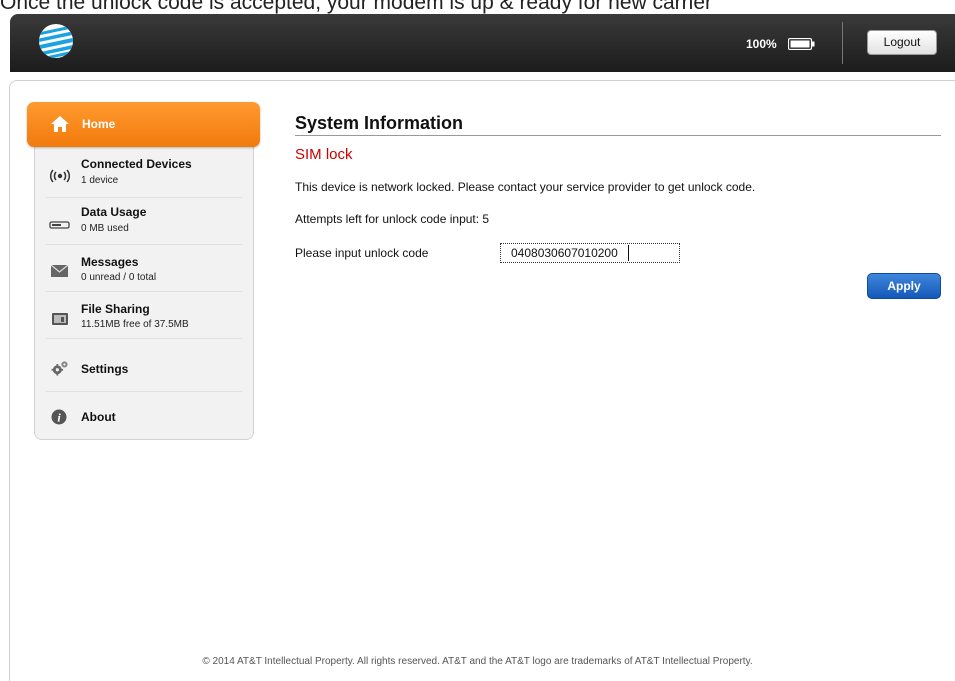 This screenshot has width=955, height=681. Describe the element at coordinates (105, 369) in the screenshot. I see `sidebar-item-title: Settings` at that location.